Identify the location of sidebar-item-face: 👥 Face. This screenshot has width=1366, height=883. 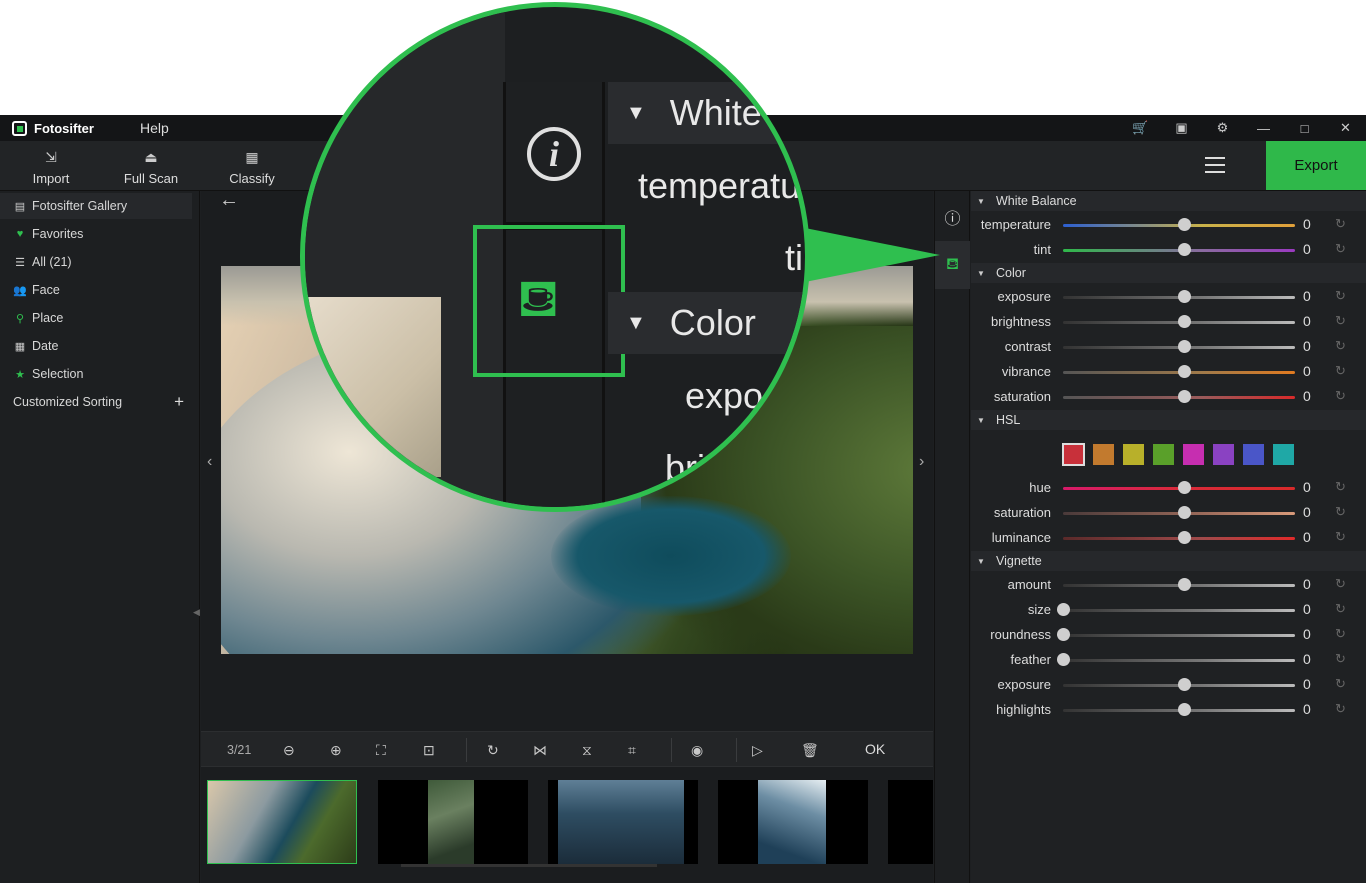
(96, 290).